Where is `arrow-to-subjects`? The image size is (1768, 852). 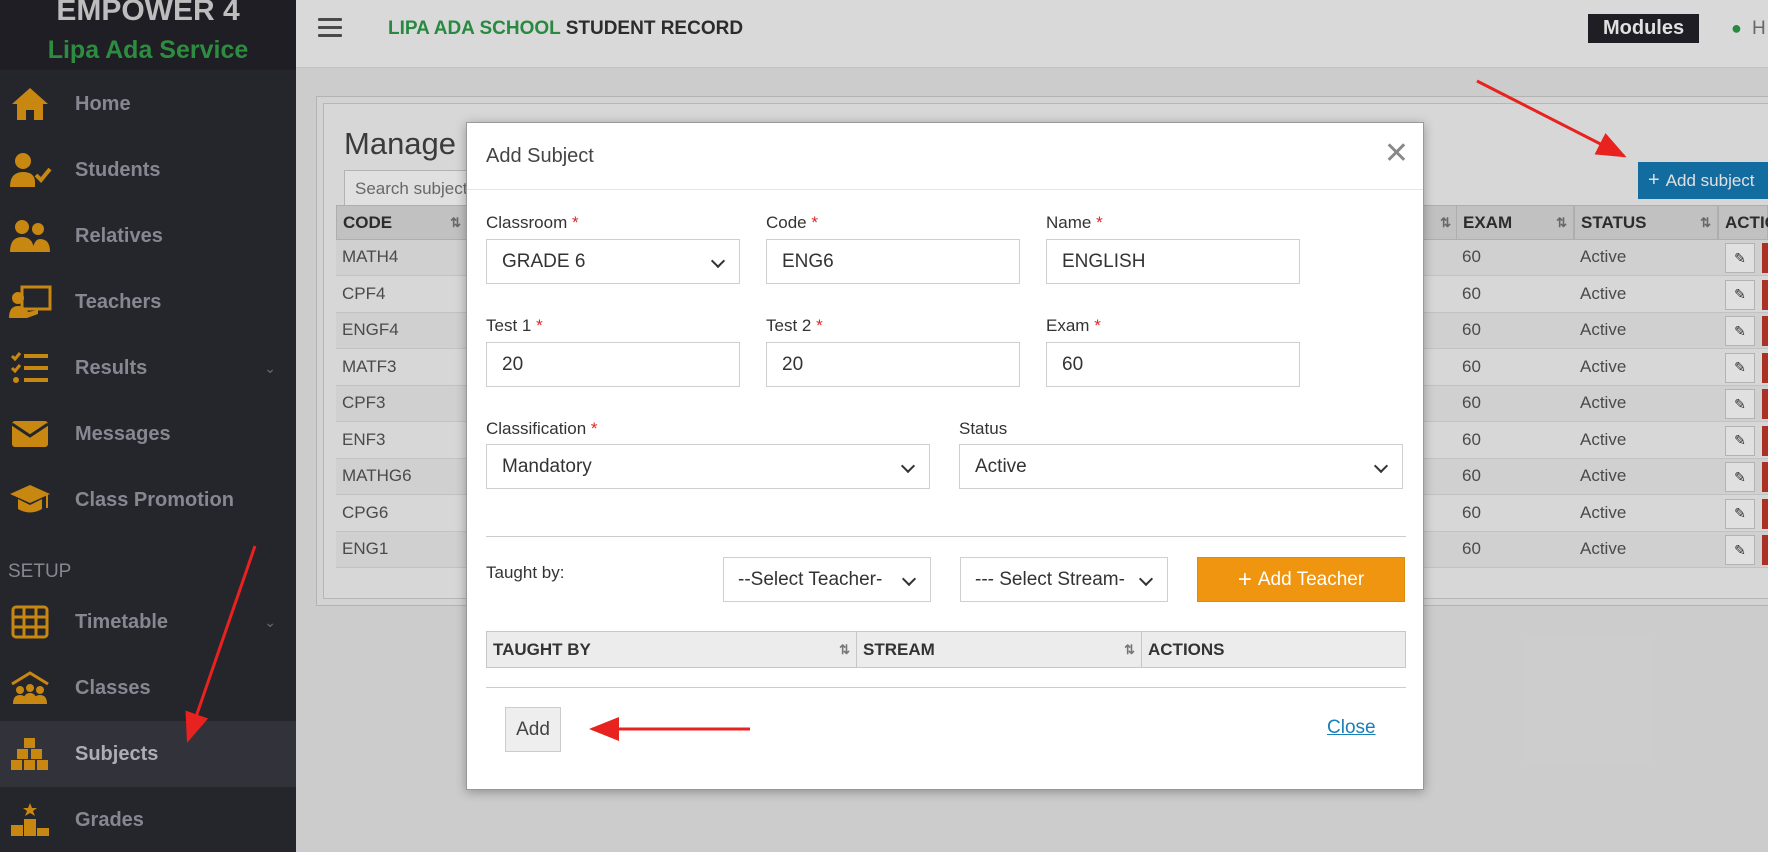
arrow-to-subjects is located at coordinates (221, 644).